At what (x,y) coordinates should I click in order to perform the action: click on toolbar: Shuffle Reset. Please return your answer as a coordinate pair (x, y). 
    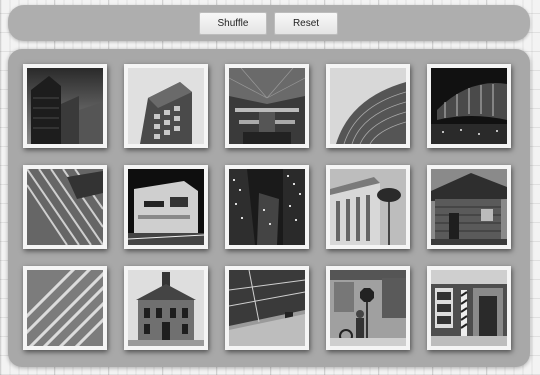
    Looking at the image, I should click on (269, 23).